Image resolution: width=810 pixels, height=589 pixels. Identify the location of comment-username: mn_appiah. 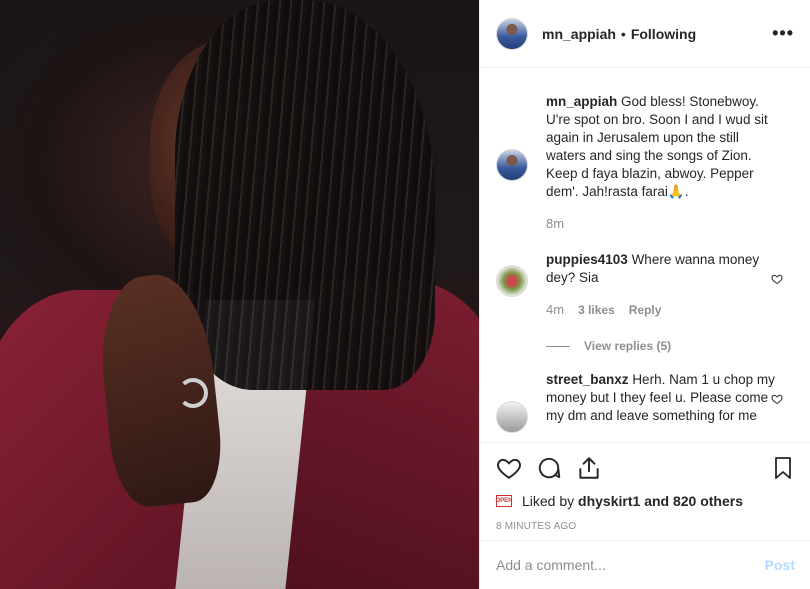
(581, 101).